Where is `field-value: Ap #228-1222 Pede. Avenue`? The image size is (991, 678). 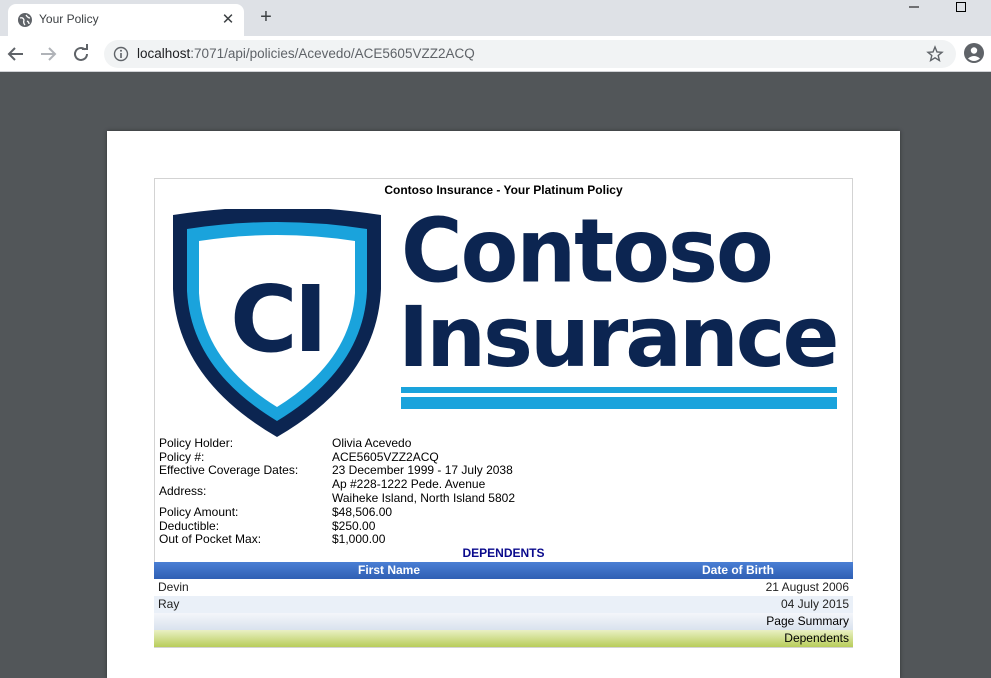 field-value: Ap #228-1222 Pede. Avenue is located at coordinates (409, 484).